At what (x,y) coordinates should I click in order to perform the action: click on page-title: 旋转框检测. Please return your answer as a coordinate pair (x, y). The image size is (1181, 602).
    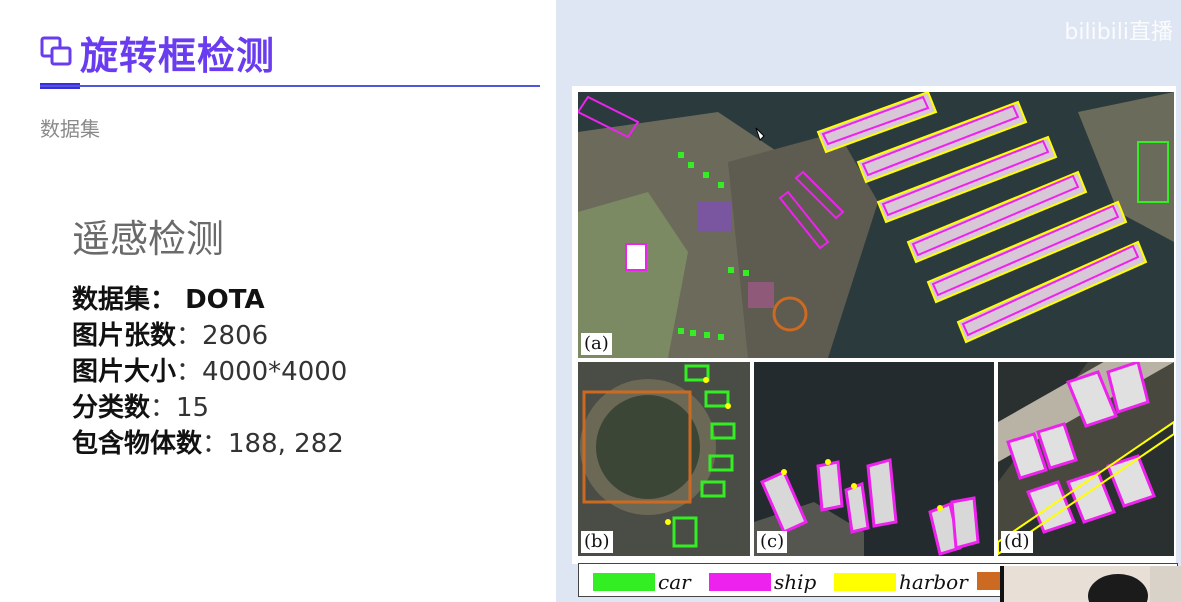
    Looking at the image, I should click on (178, 56).